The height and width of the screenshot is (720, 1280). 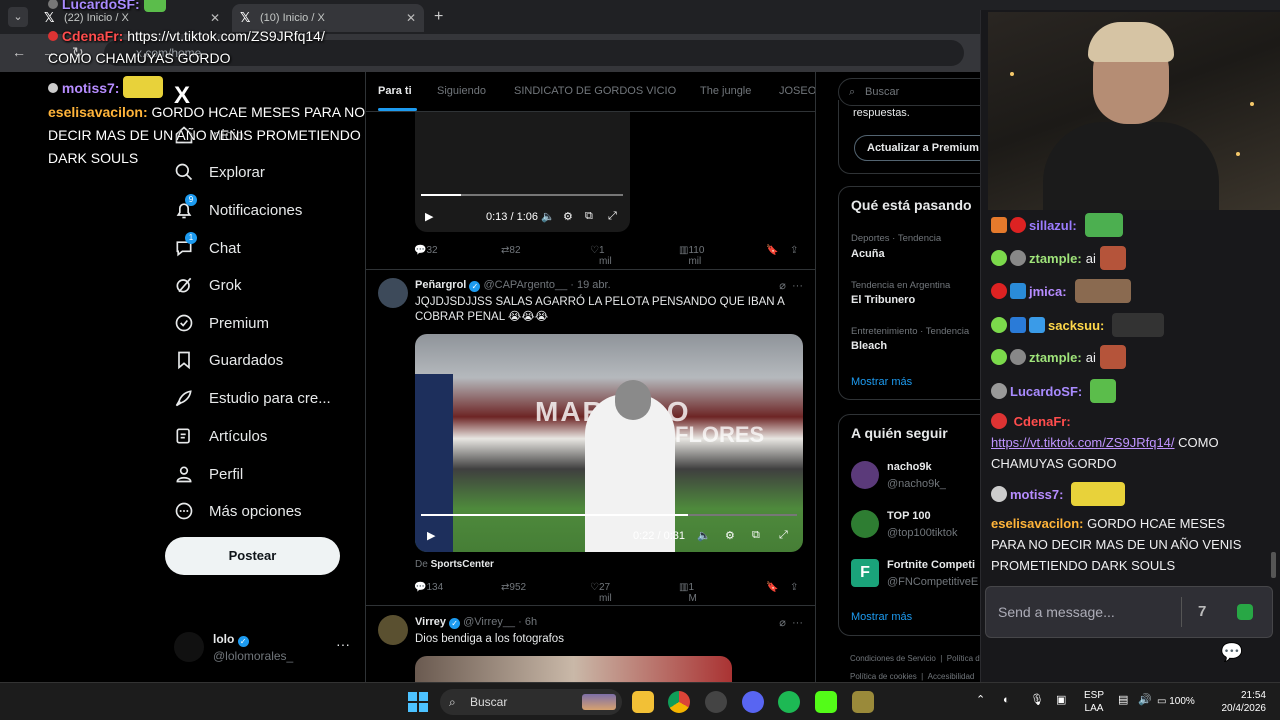 I want to click on post-video: ▶ 0:13 / 1:06 🔈 ⚙ ⧉ ⤢, so click(x=522, y=172).